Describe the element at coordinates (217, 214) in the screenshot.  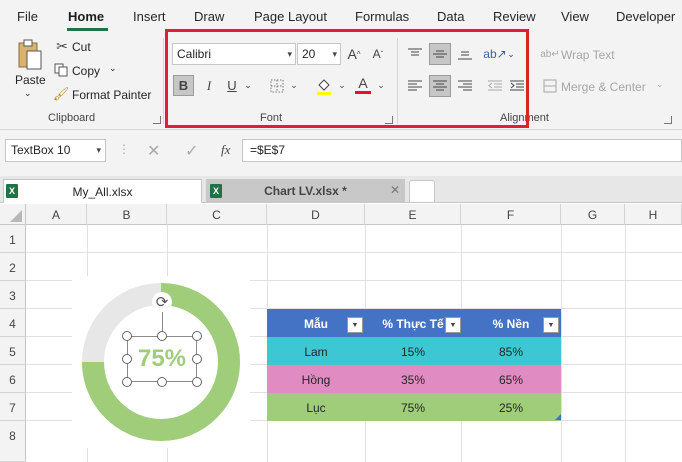
I see `column-header-c: C` at that location.